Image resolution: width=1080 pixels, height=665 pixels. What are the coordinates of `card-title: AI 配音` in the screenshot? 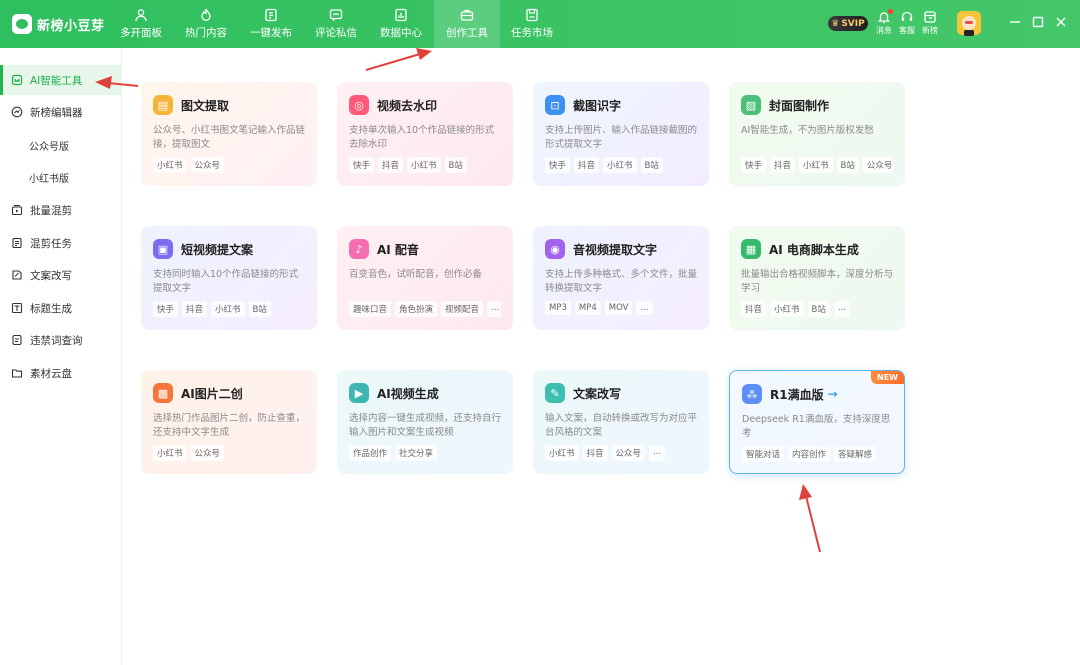 It's located at (398, 249).